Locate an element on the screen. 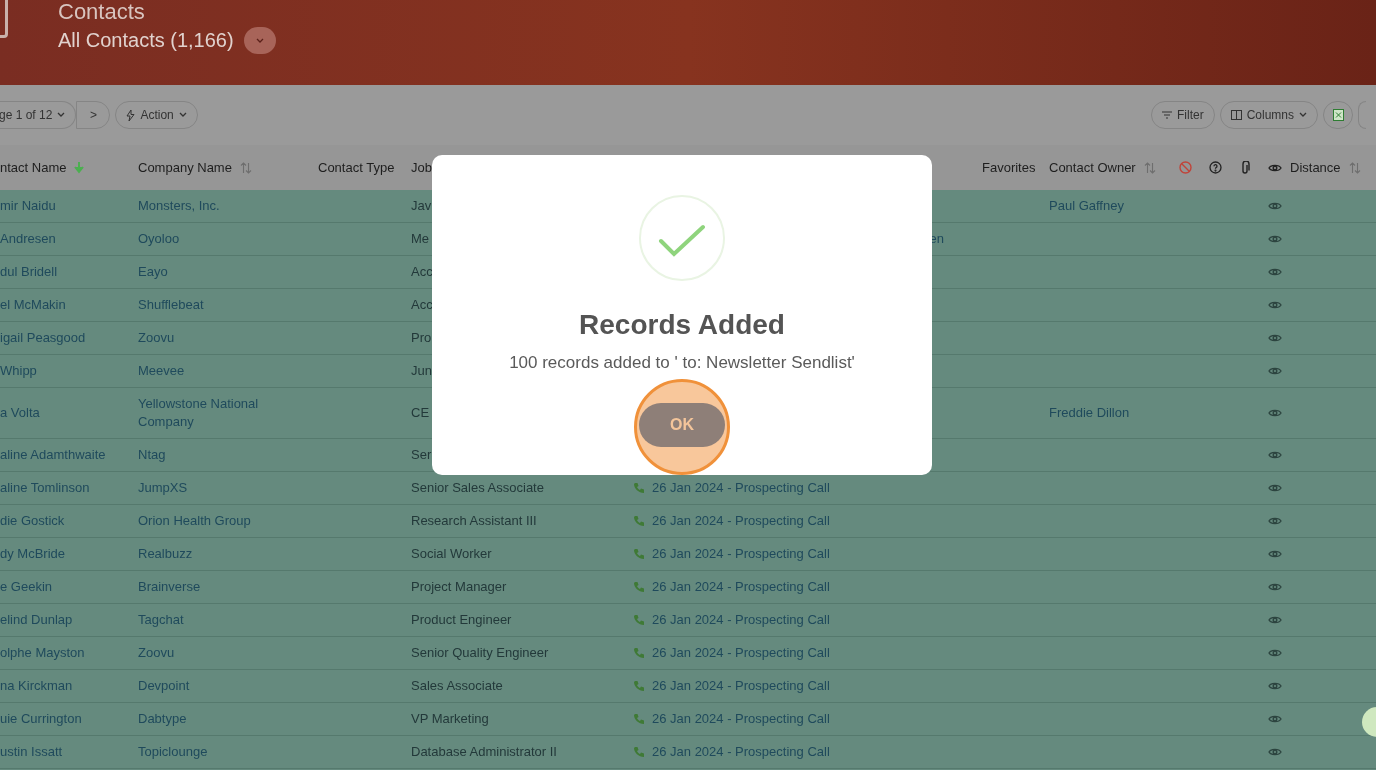  company-name-link: Devpoint is located at coordinates (228, 686).